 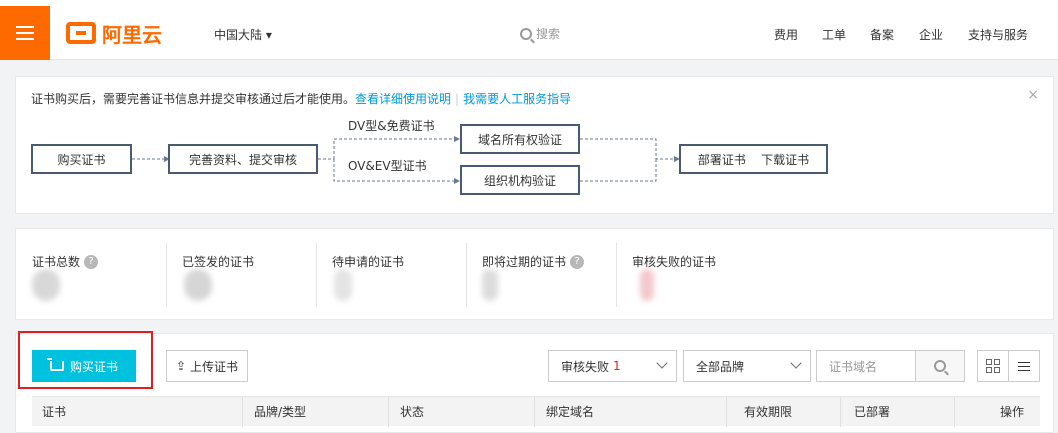 What do you see at coordinates (786, 34) in the screenshot?
I see `nav-billing: 费用` at bounding box center [786, 34].